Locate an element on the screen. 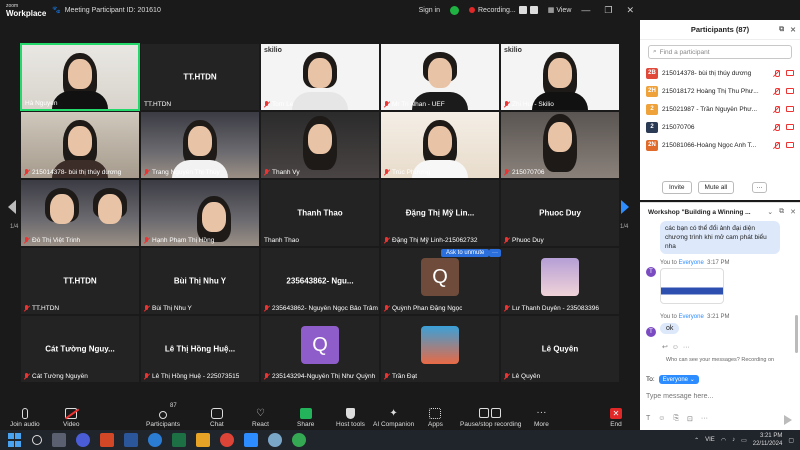 The width and height of the screenshot is (800, 450). video-tile: Q 235143294-Nguyễn Thị Như Quỳnh is located at coordinates (320, 349).